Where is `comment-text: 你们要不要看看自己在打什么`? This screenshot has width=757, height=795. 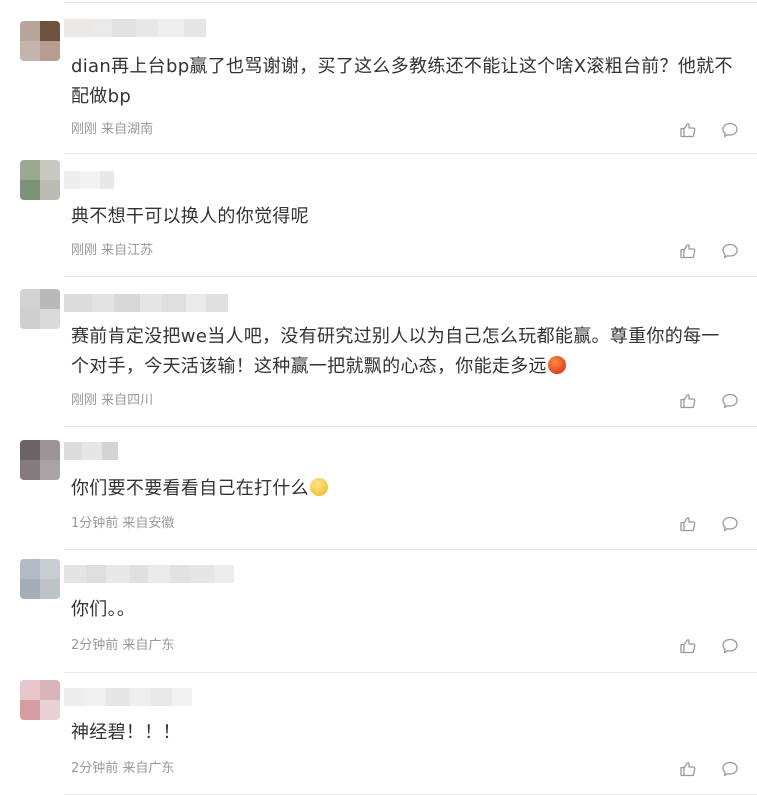
comment-text: 你们要不要看看自己在打什么 is located at coordinates (404, 489).